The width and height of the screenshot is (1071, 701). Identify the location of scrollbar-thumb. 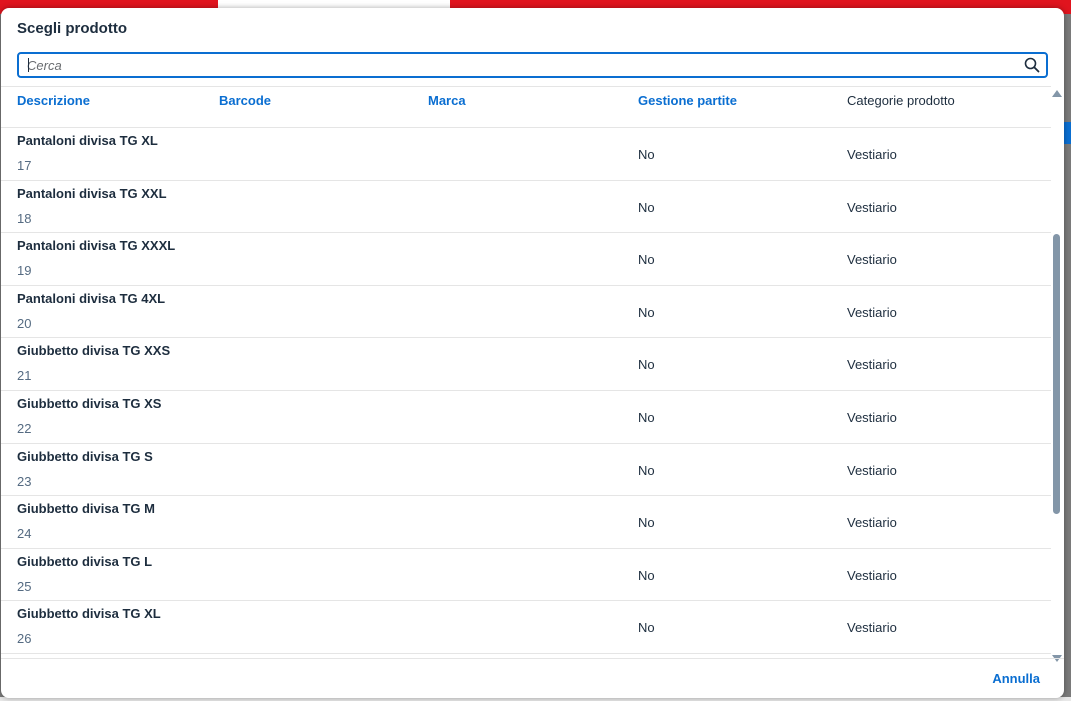
(1056, 374).